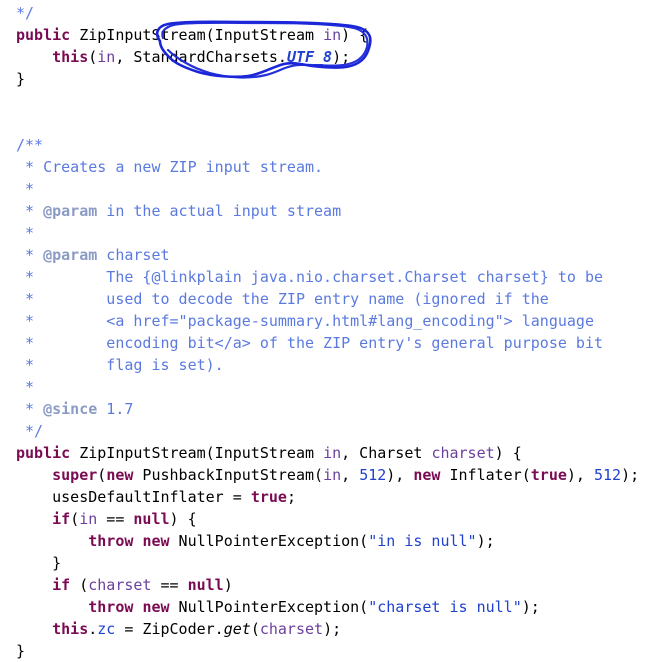 This screenshot has height=662, width=671. What do you see at coordinates (335, 255) in the screenshot?
I see `code-line: * @param charset` at bounding box center [335, 255].